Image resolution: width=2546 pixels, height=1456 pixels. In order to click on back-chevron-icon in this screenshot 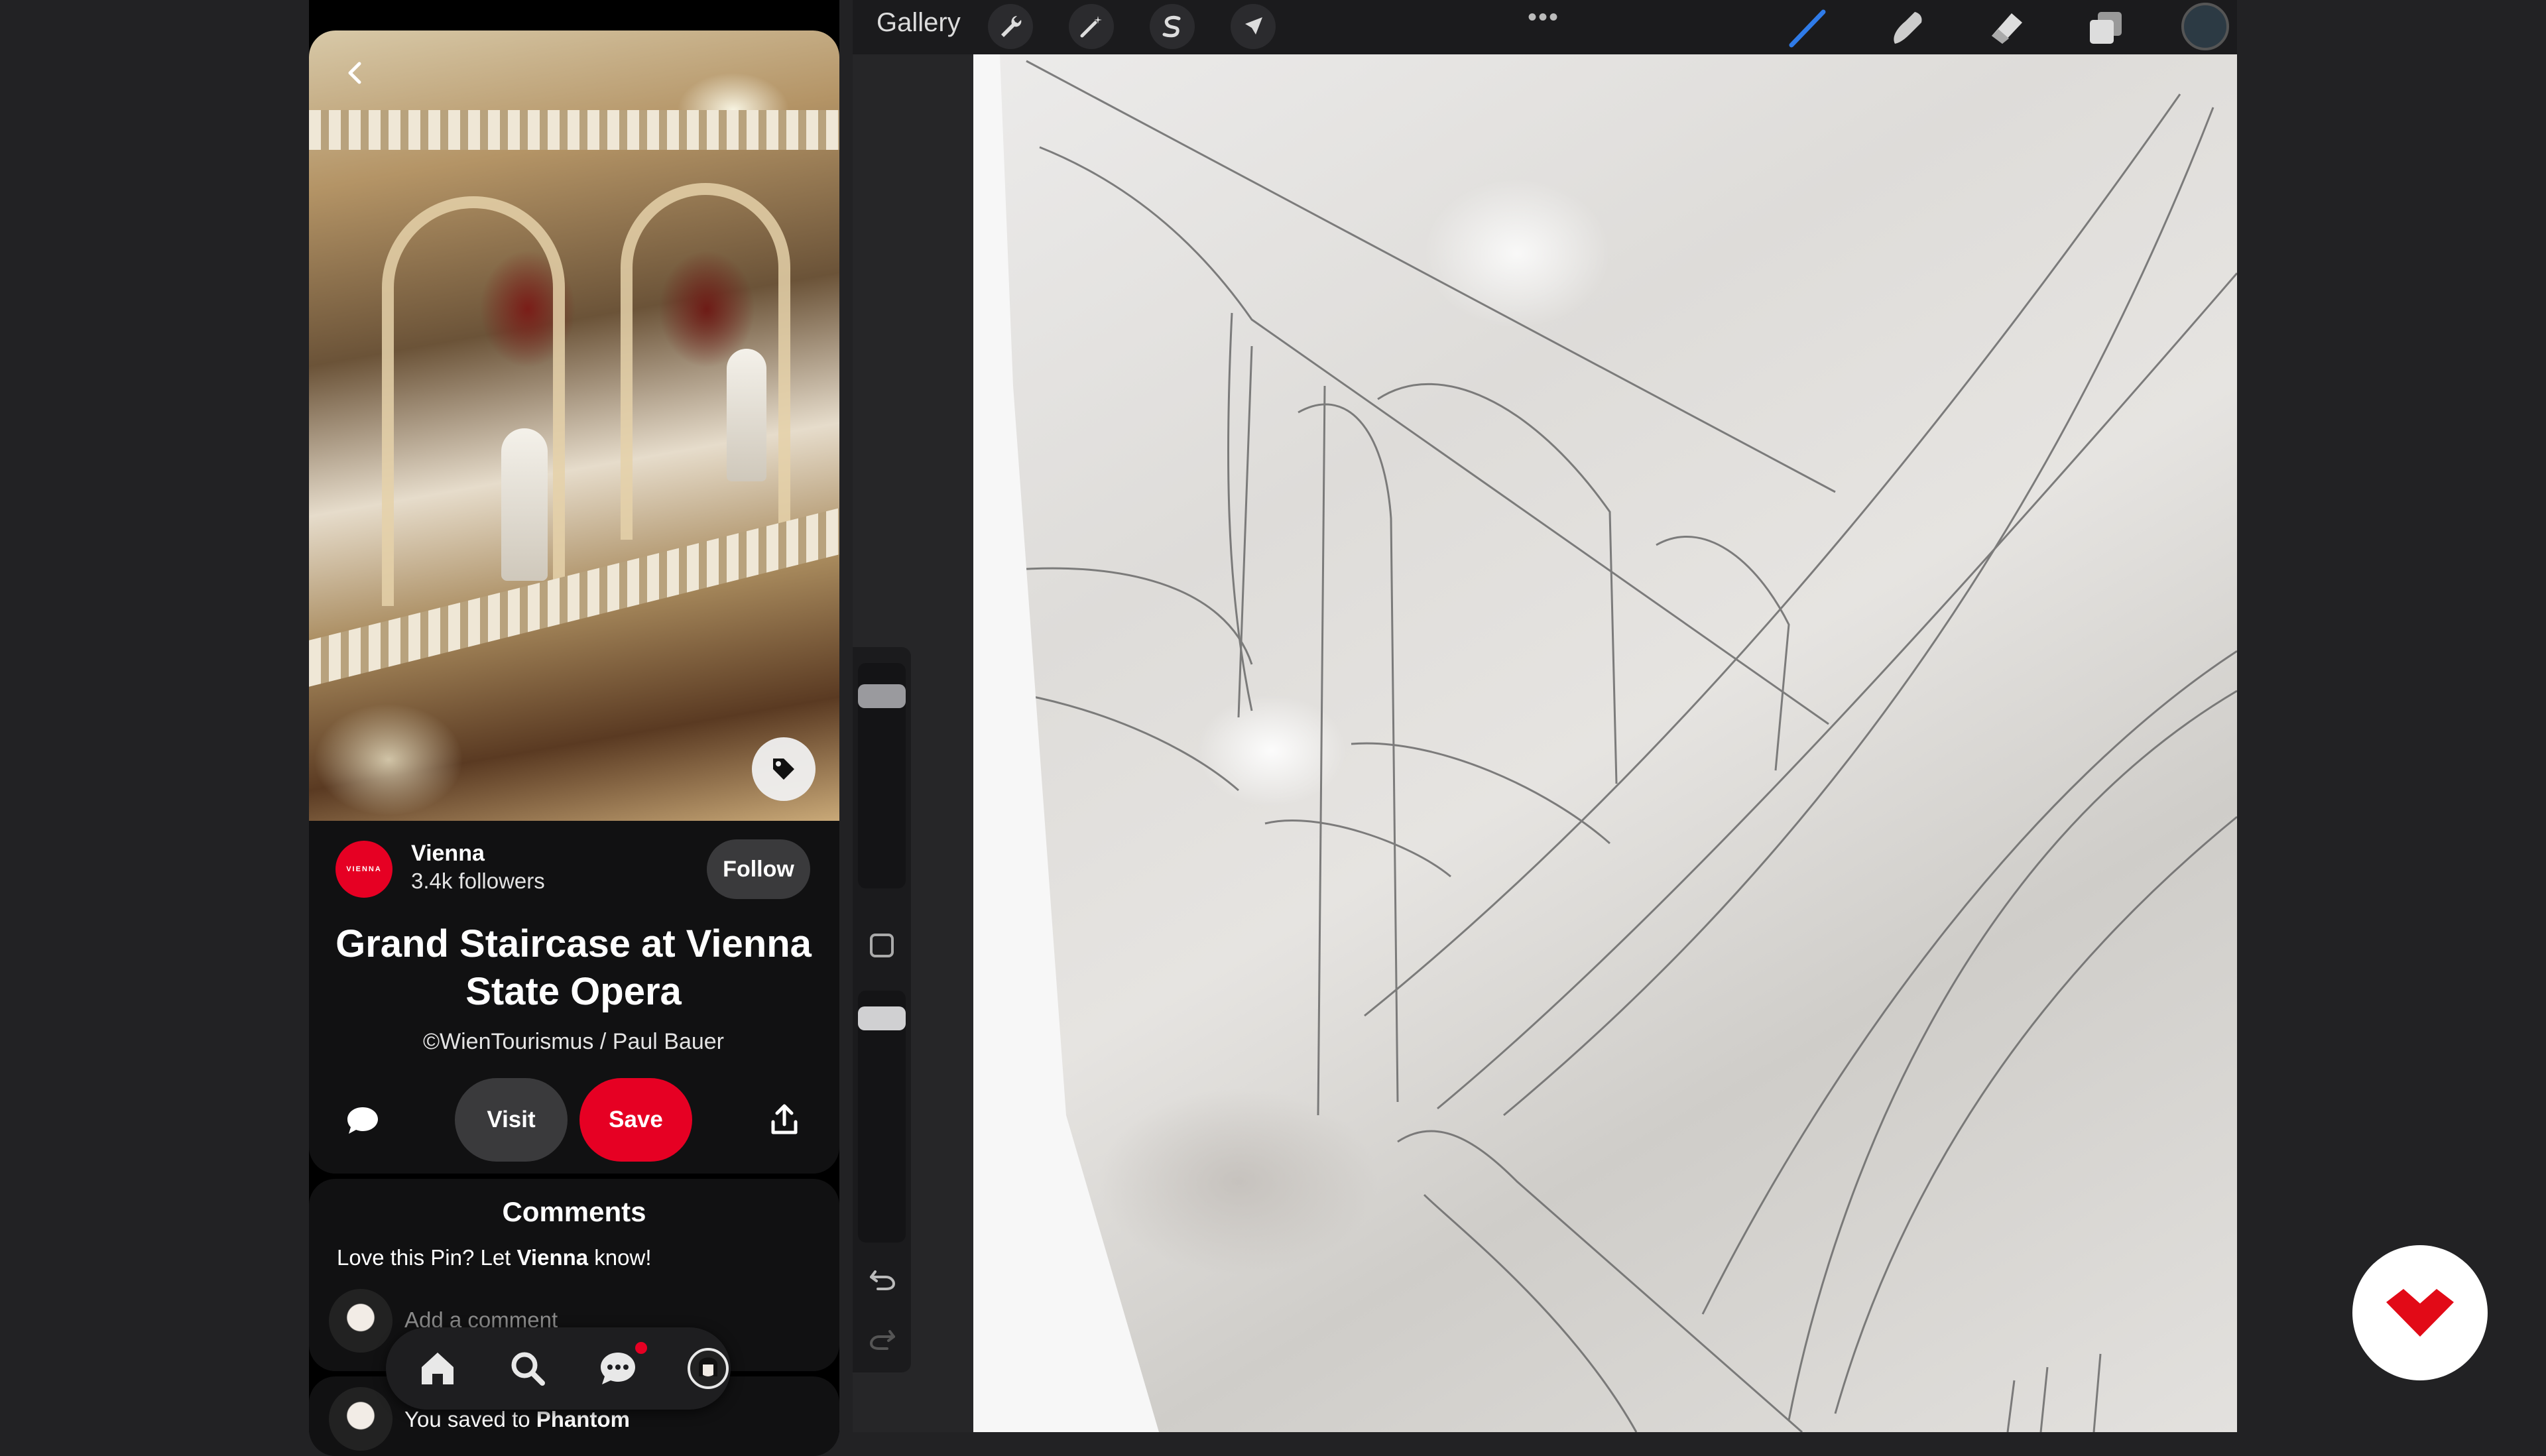, I will do `click(355, 73)`.